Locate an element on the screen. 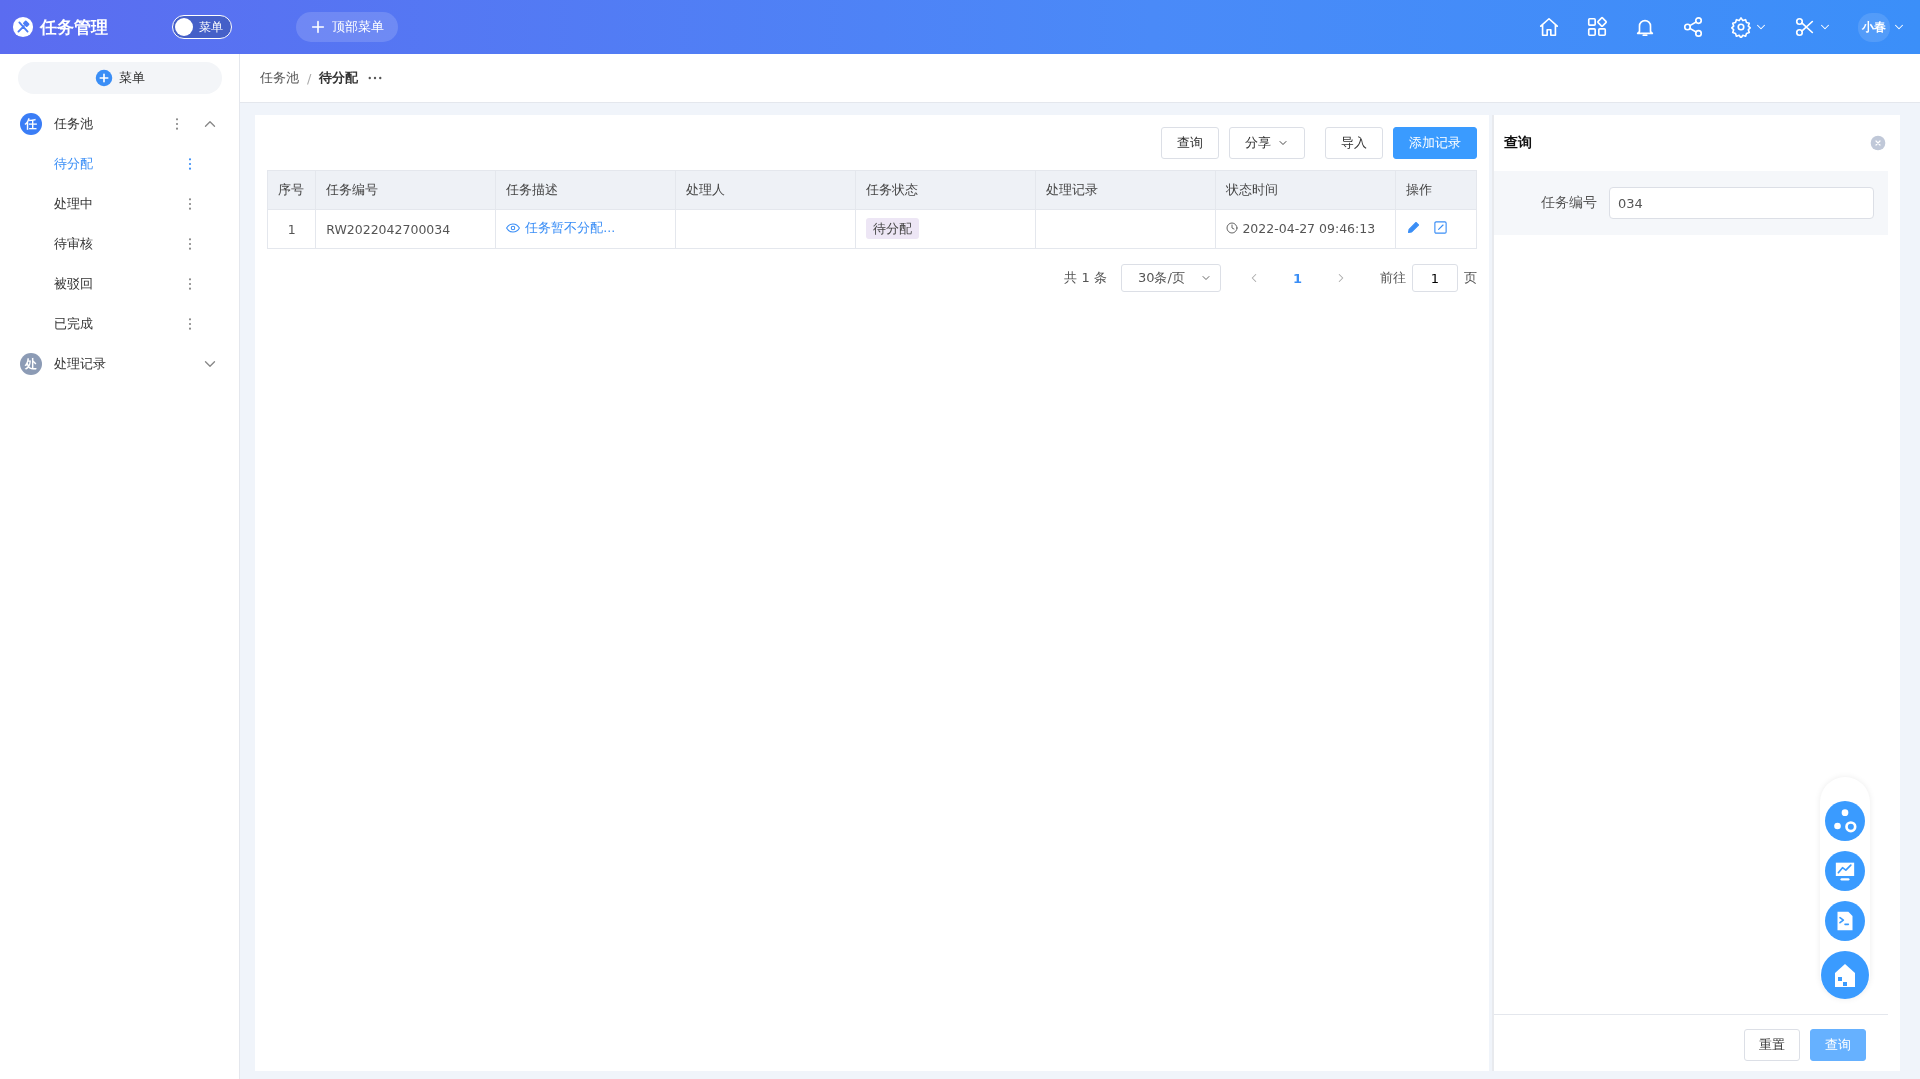 This screenshot has height=1079, width=1920. reset-button: 重置 is located at coordinates (1772, 1045).